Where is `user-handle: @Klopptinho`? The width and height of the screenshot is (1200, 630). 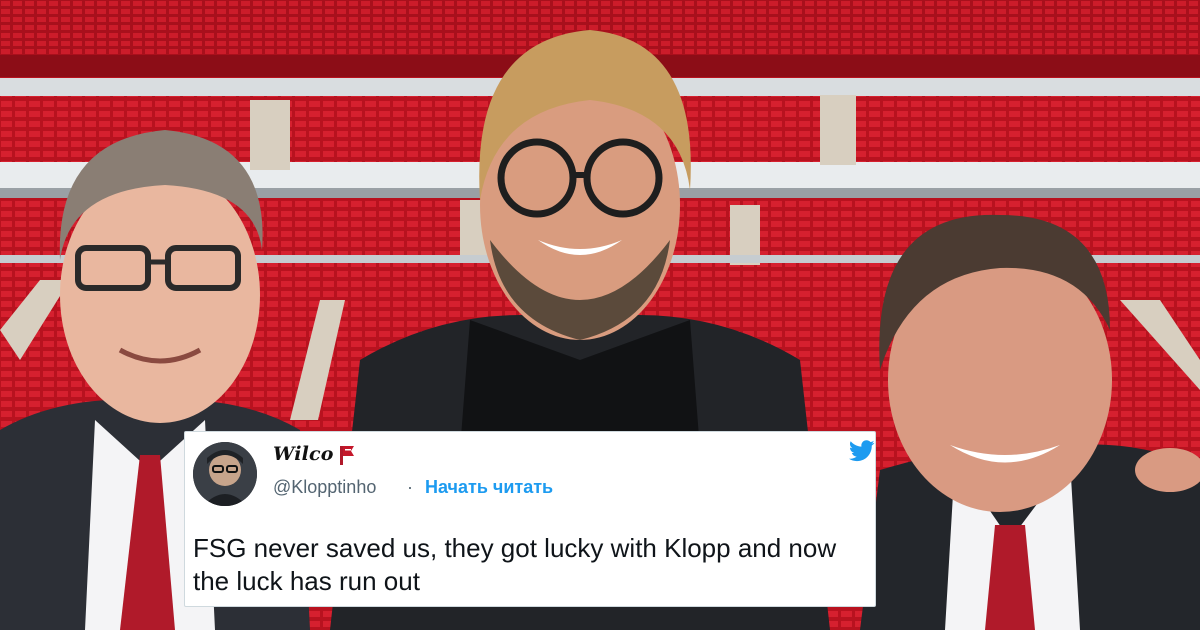 user-handle: @Klopptinho is located at coordinates (324, 487).